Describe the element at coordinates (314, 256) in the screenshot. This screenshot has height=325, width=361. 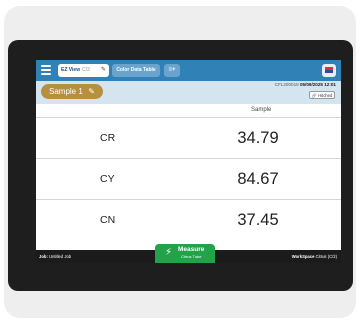
I see `workspace-info: WorkSpace Citrus (C/2)` at that location.